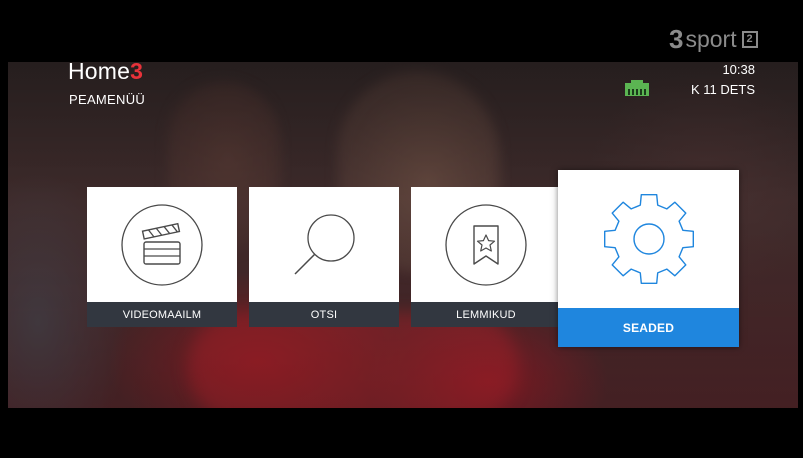 The height and width of the screenshot is (458, 803). What do you see at coordinates (749, 39) in the screenshot?
I see `channel-number: 2` at bounding box center [749, 39].